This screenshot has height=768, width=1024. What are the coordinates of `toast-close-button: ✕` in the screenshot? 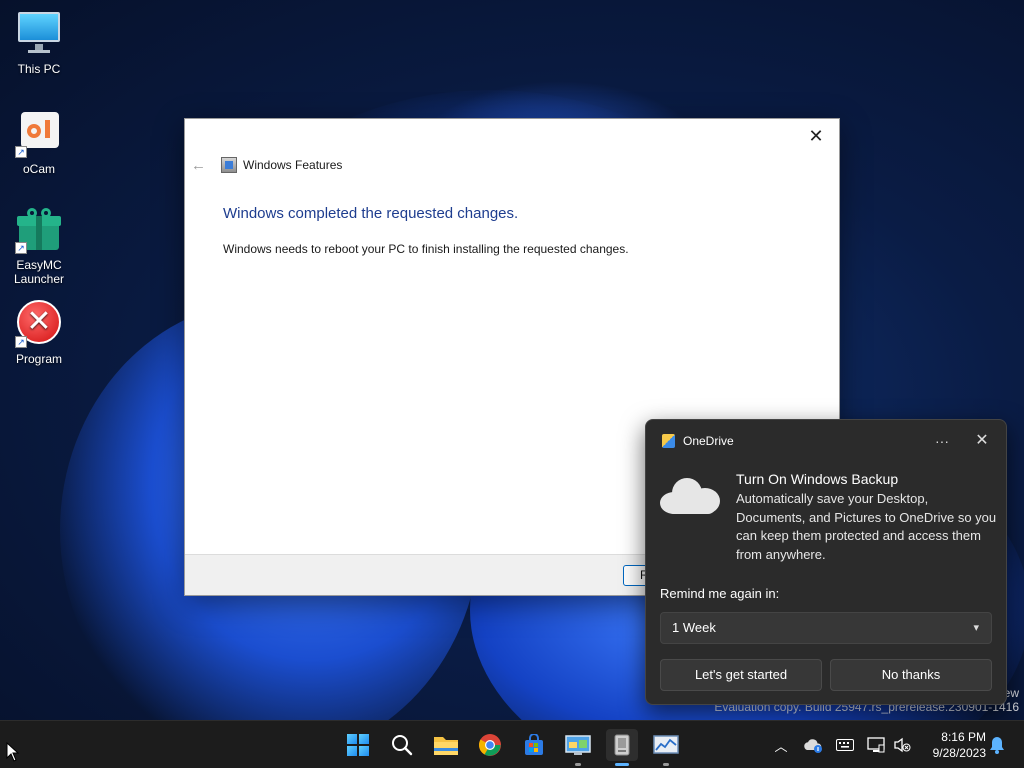 It's located at (982, 441).